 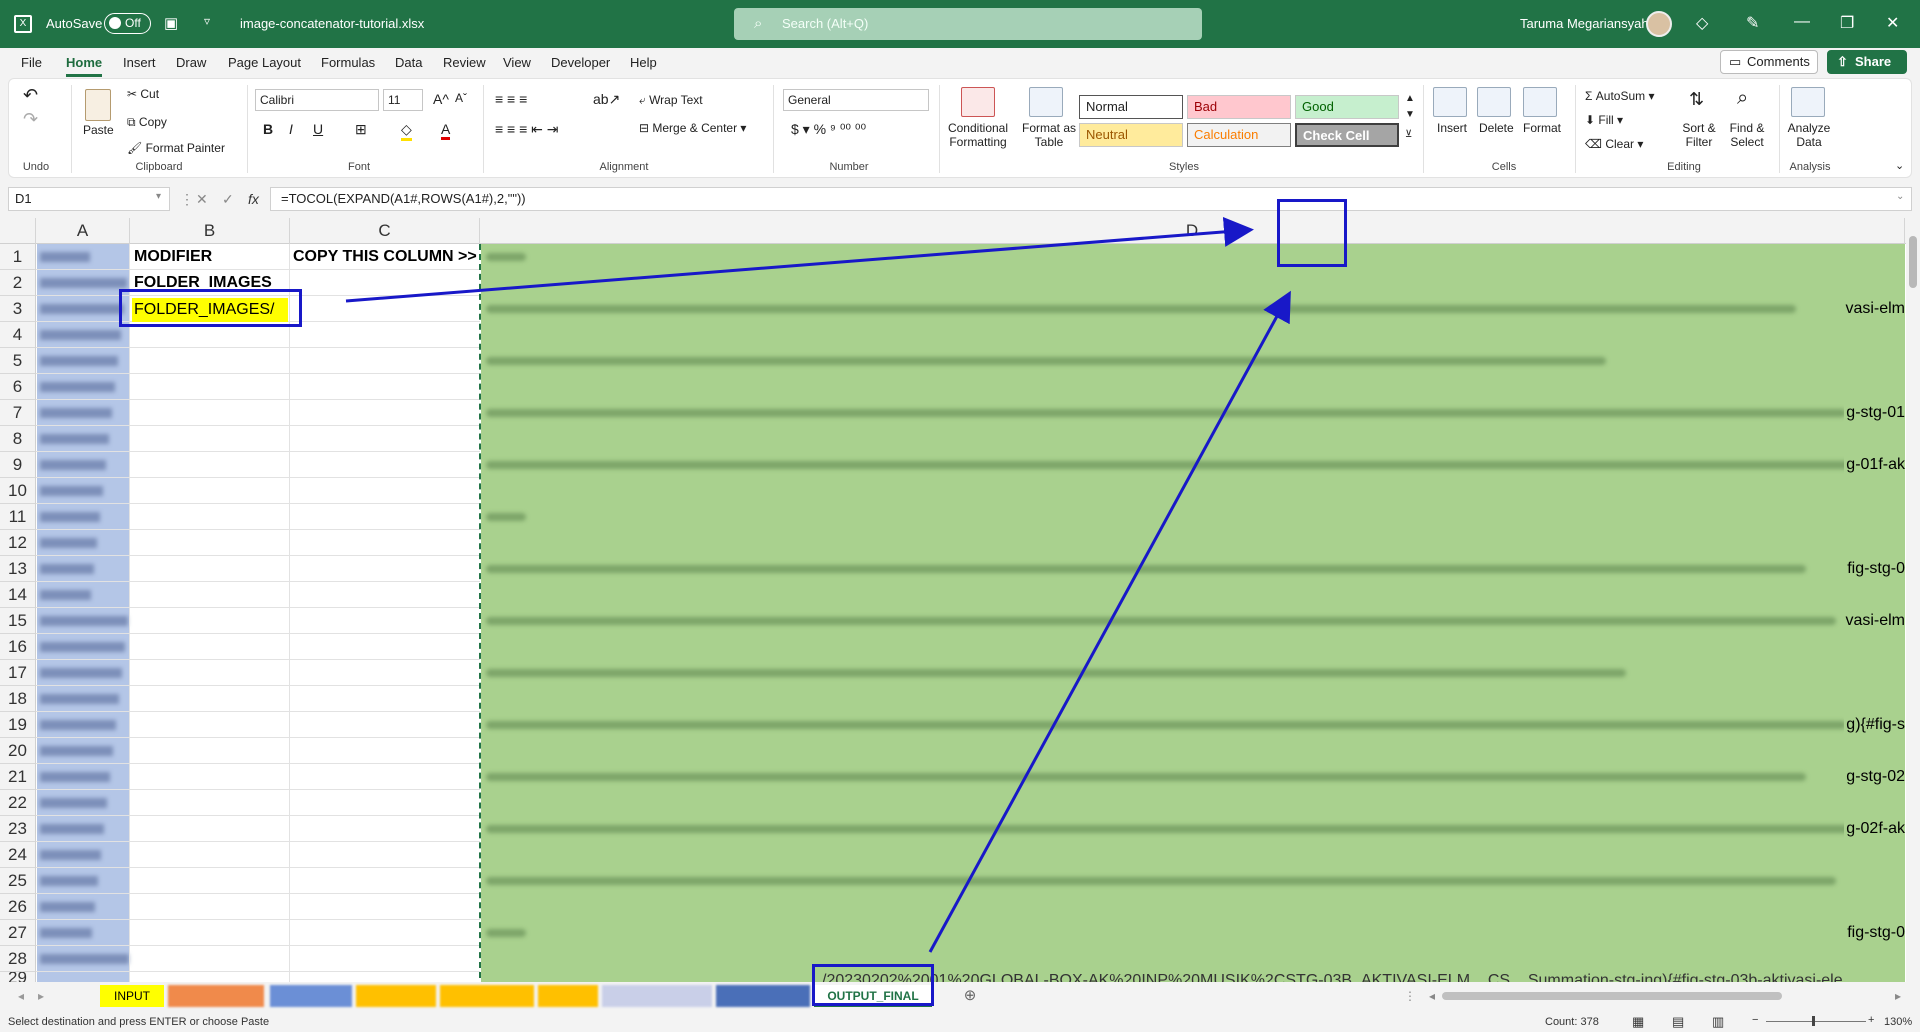 I want to click on row-header-12: 12, so click(x=18, y=543).